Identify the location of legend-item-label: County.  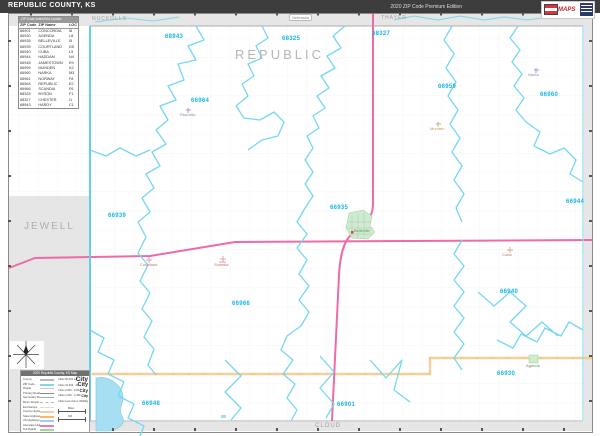
(27, 379).